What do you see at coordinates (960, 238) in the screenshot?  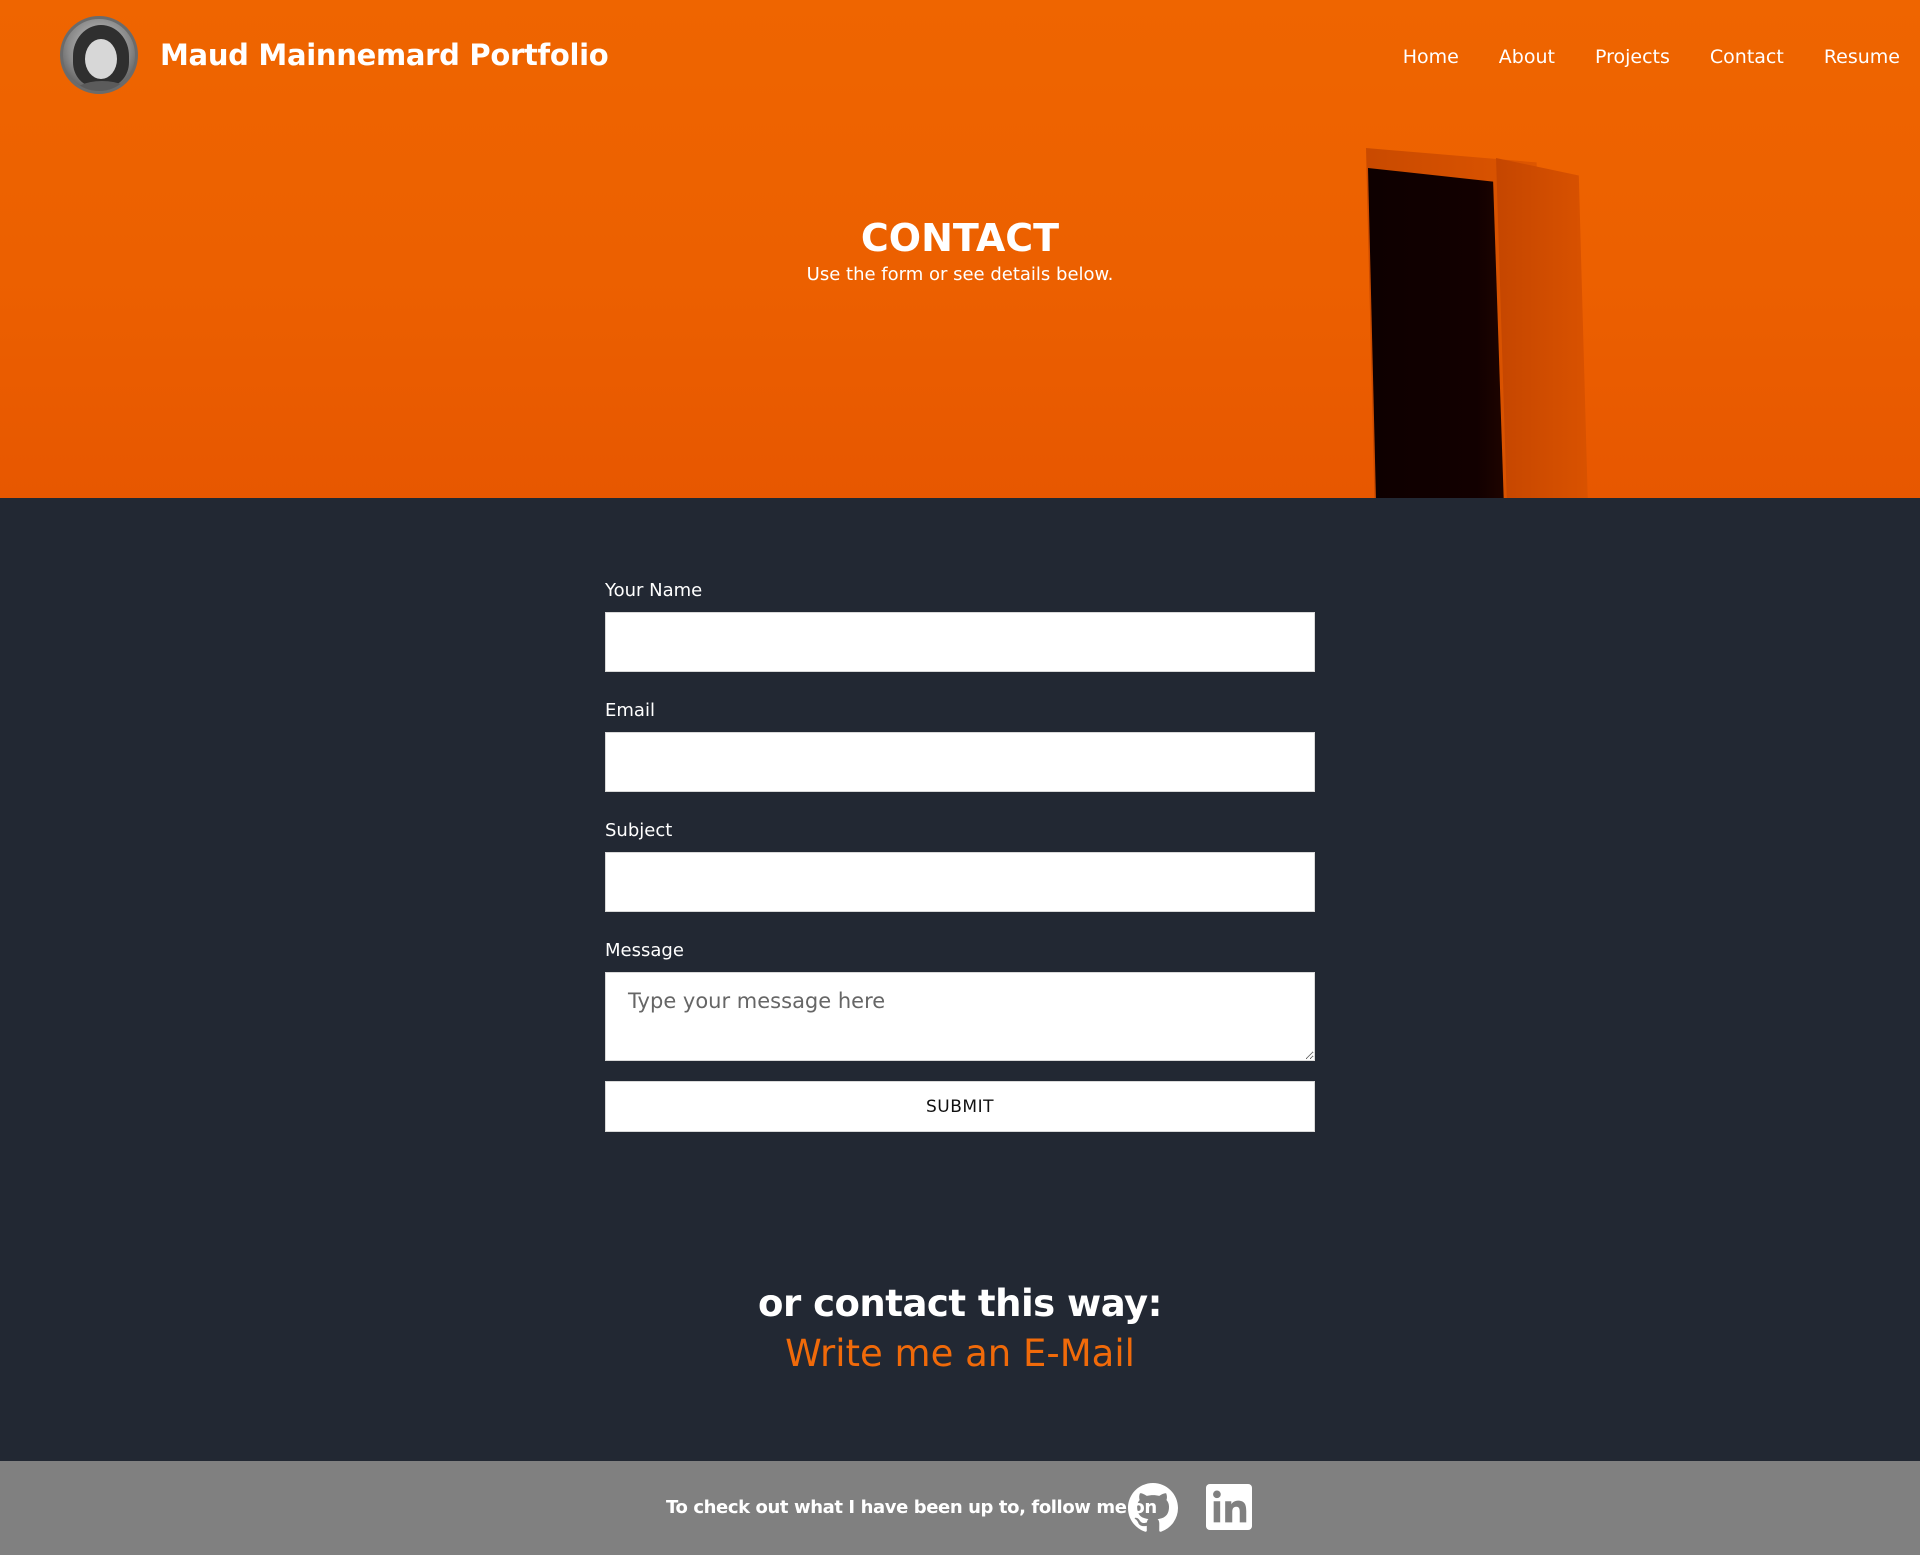 I see `page-title: CONTACT` at bounding box center [960, 238].